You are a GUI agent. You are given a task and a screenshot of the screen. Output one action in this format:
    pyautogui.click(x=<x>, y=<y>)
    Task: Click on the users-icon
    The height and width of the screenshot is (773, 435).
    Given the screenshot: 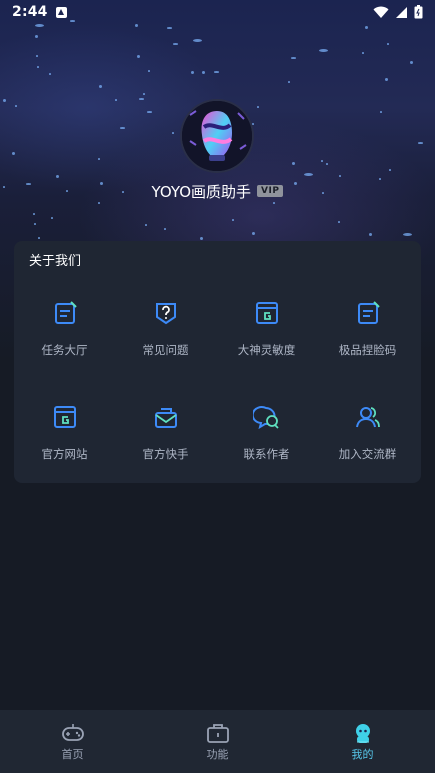 What is the action you would take?
    pyautogui.click(x=367, y=417)
    